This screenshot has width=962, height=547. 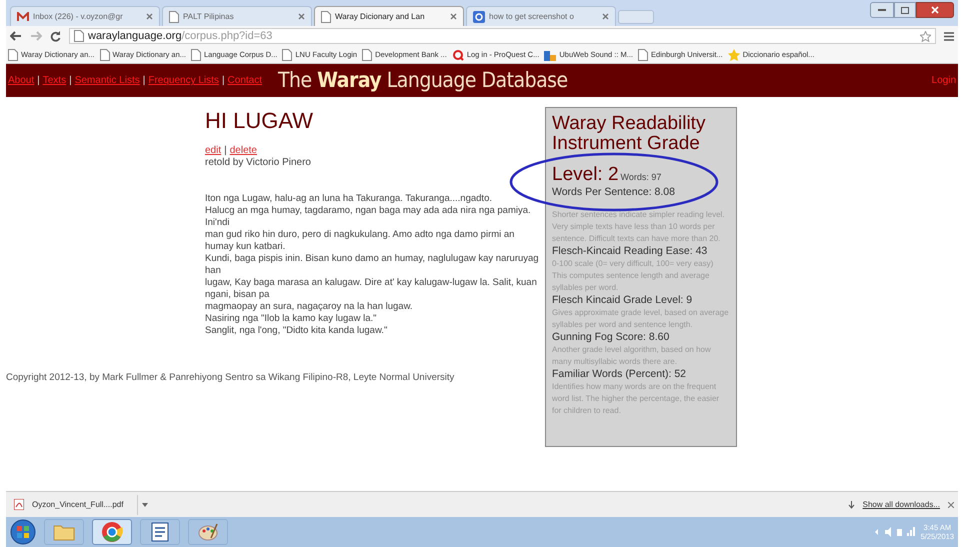 What do you see at coordinates (611, 337) in the screenshot?
I see `metric-label: Gunning Fog Score: 8.60` at bounding box center [611, 337].